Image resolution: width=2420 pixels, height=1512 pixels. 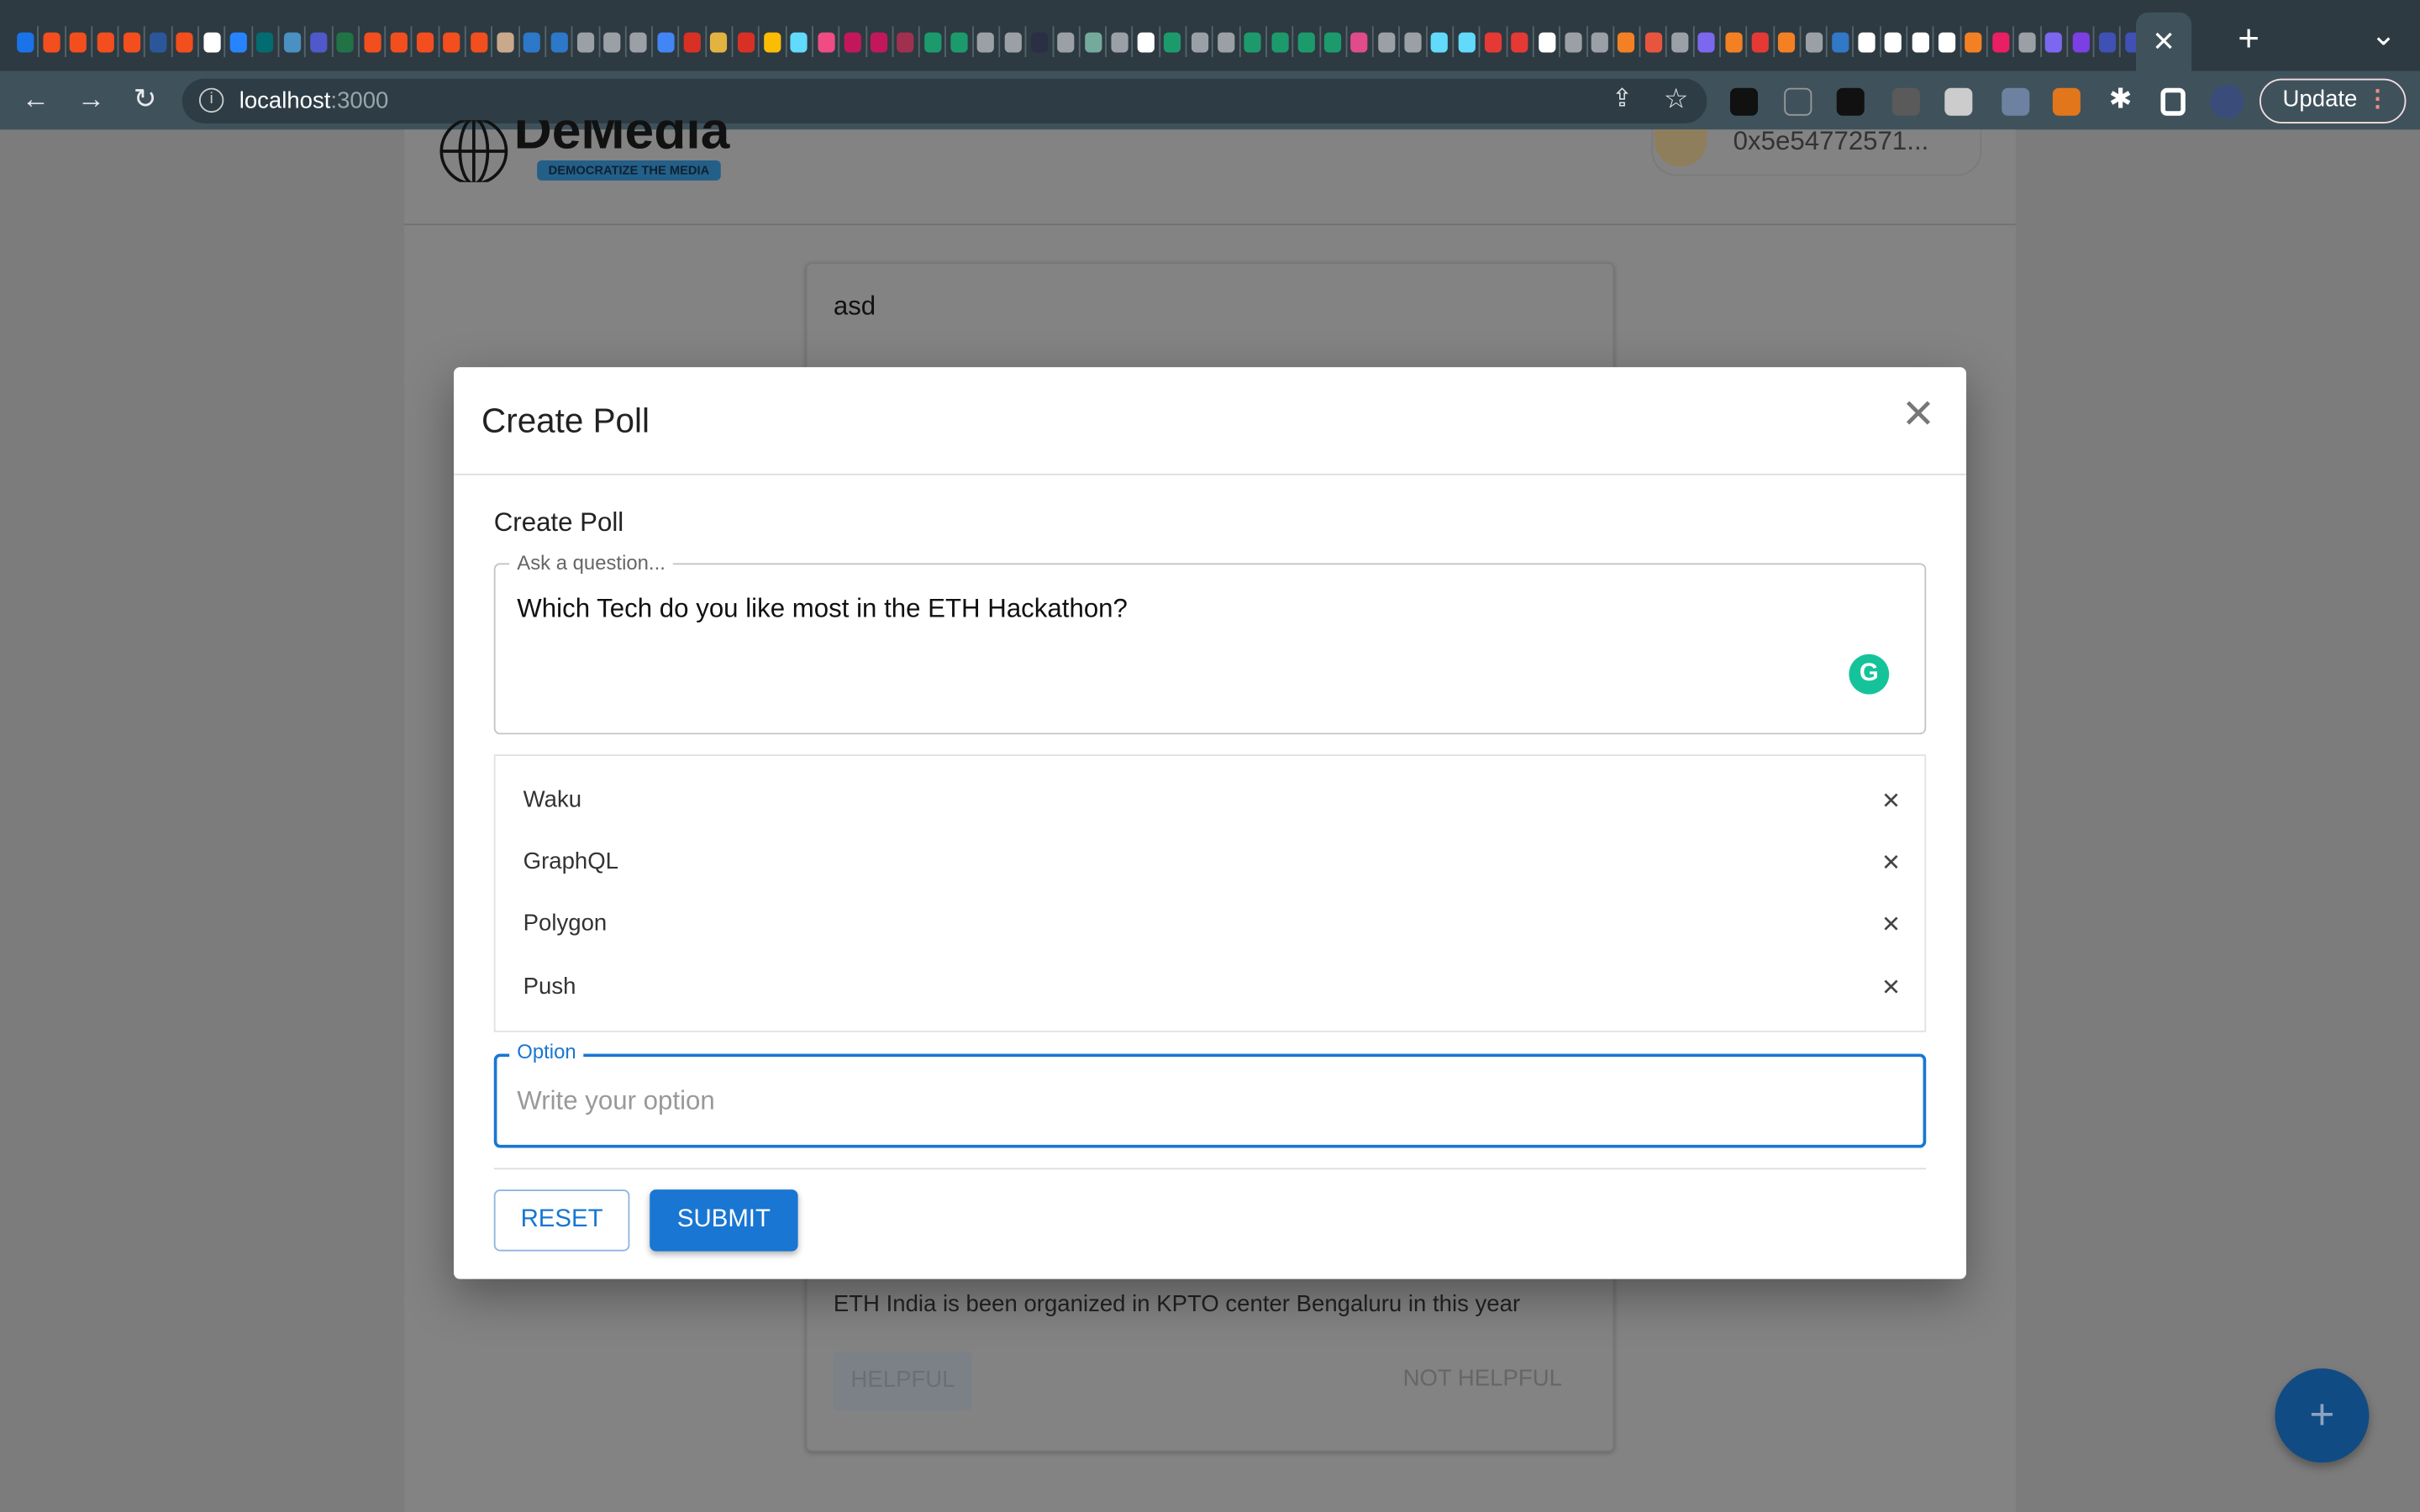 I want to click on extension-battery-icon, so click(x=1959, y=101).